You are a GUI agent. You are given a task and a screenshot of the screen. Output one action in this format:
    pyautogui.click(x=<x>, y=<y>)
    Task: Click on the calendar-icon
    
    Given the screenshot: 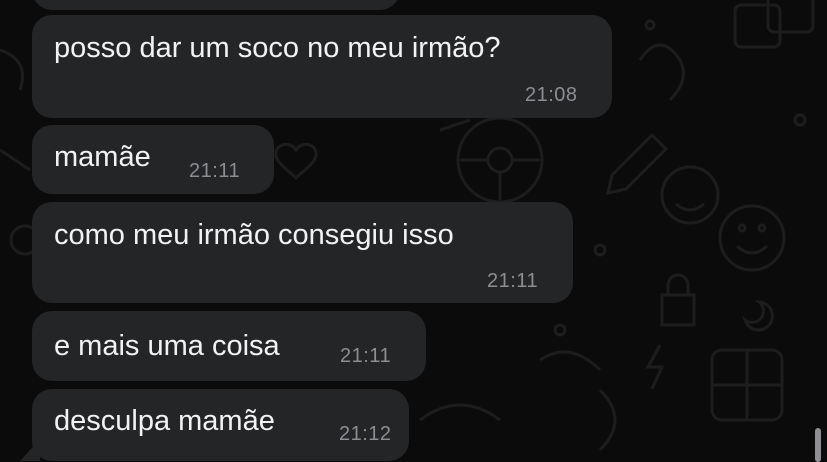 What is the action you would take?
    pyautogui.click(x=757, y=26)
    